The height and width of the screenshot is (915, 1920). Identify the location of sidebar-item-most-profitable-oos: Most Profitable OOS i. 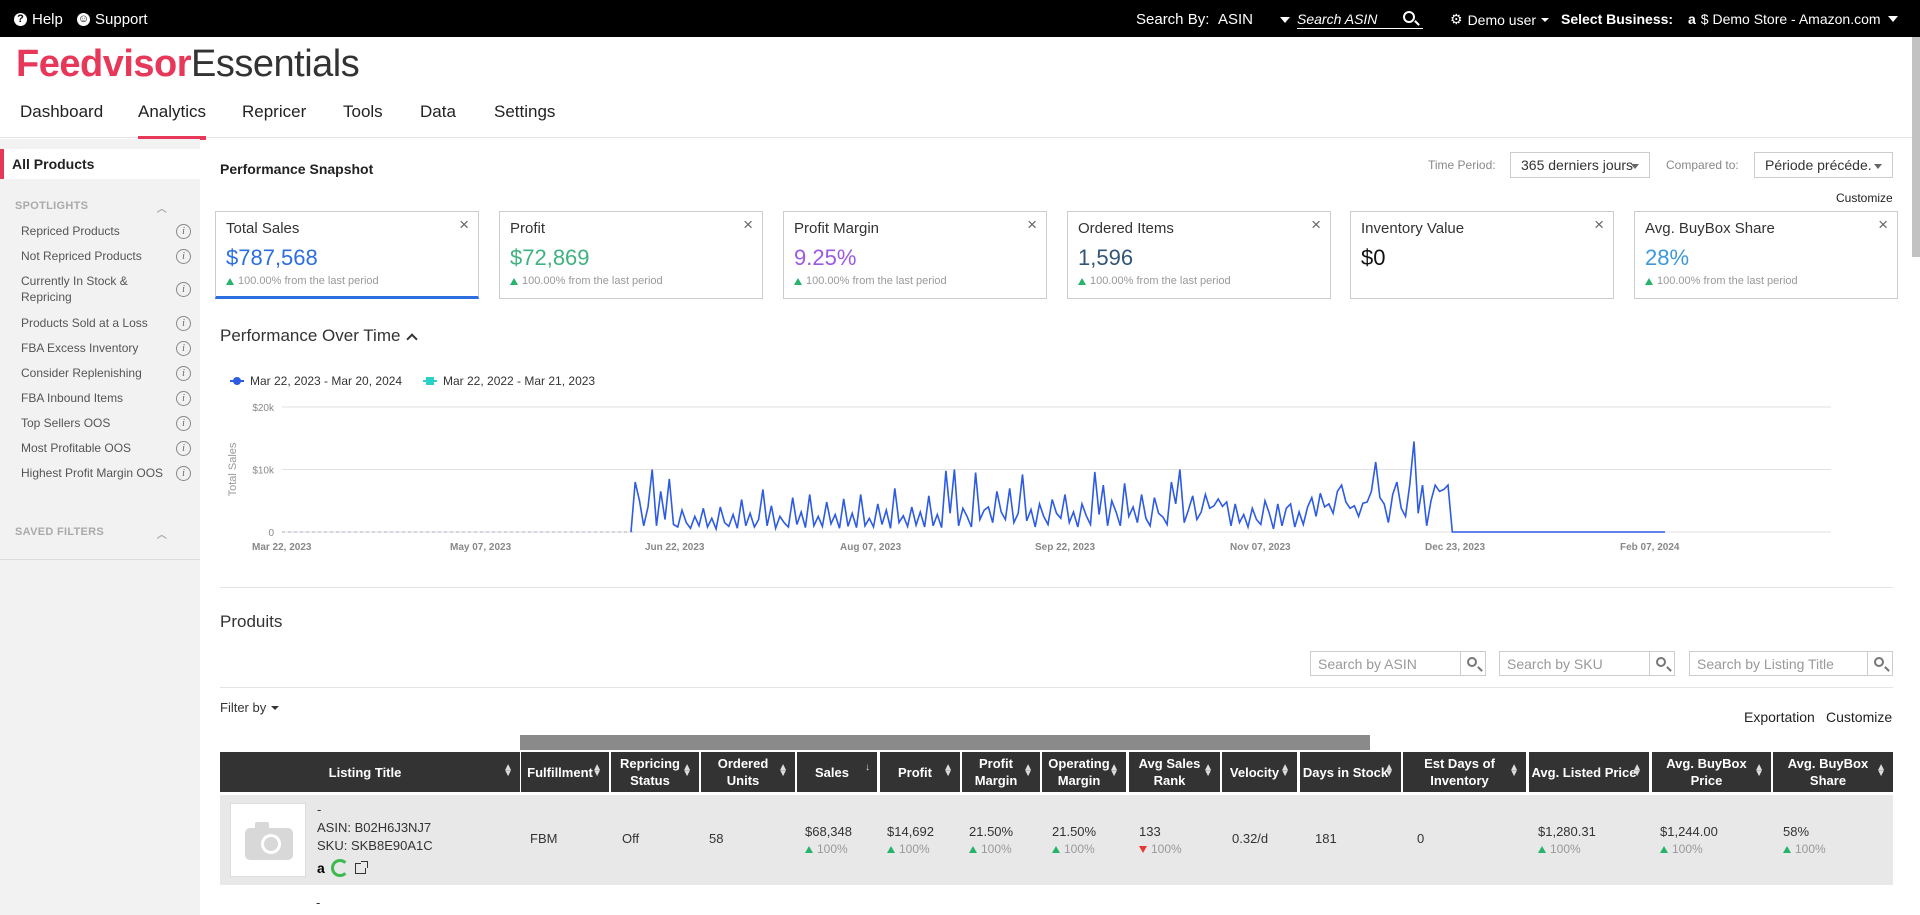
(106, 448).